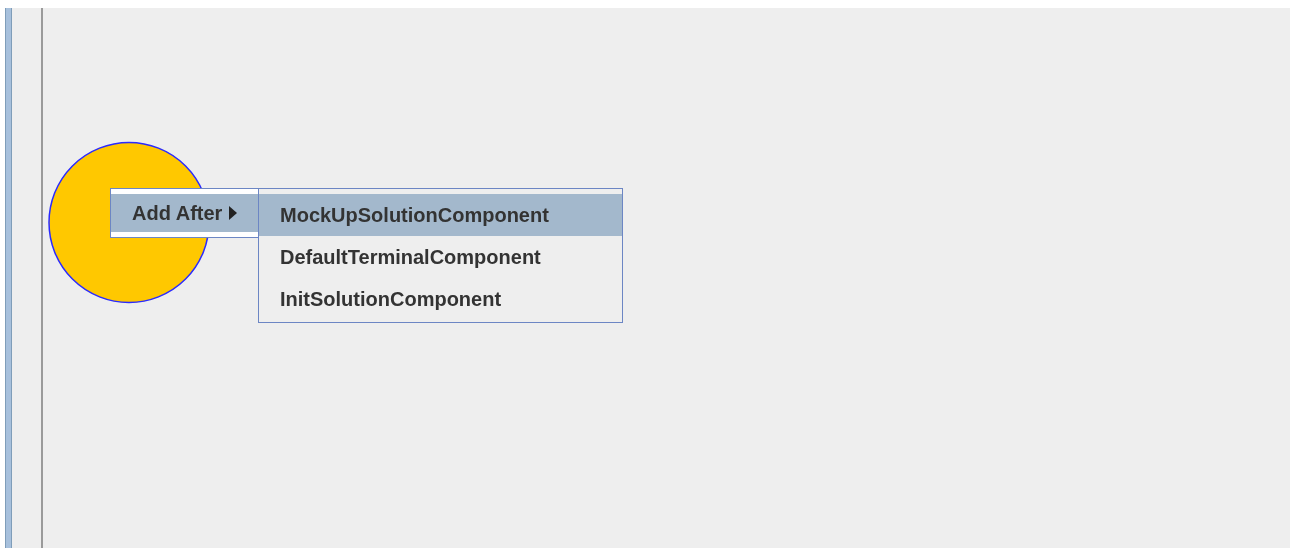 This screenshot has height=548, width=1290. What do you see at coordinates (8, 278) in the screenshot?
I see `scroll-bar` at bounding box center [8, 278].